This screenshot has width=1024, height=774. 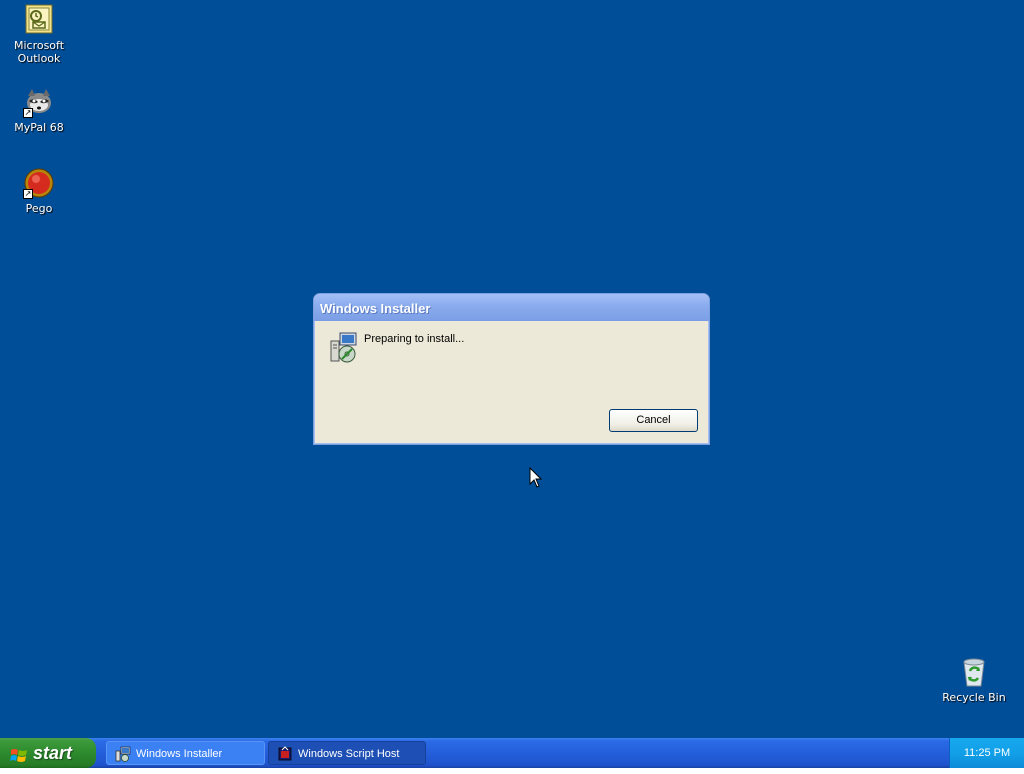 I want to click on clock: 11:25 PM, so click(x=987, y=753).